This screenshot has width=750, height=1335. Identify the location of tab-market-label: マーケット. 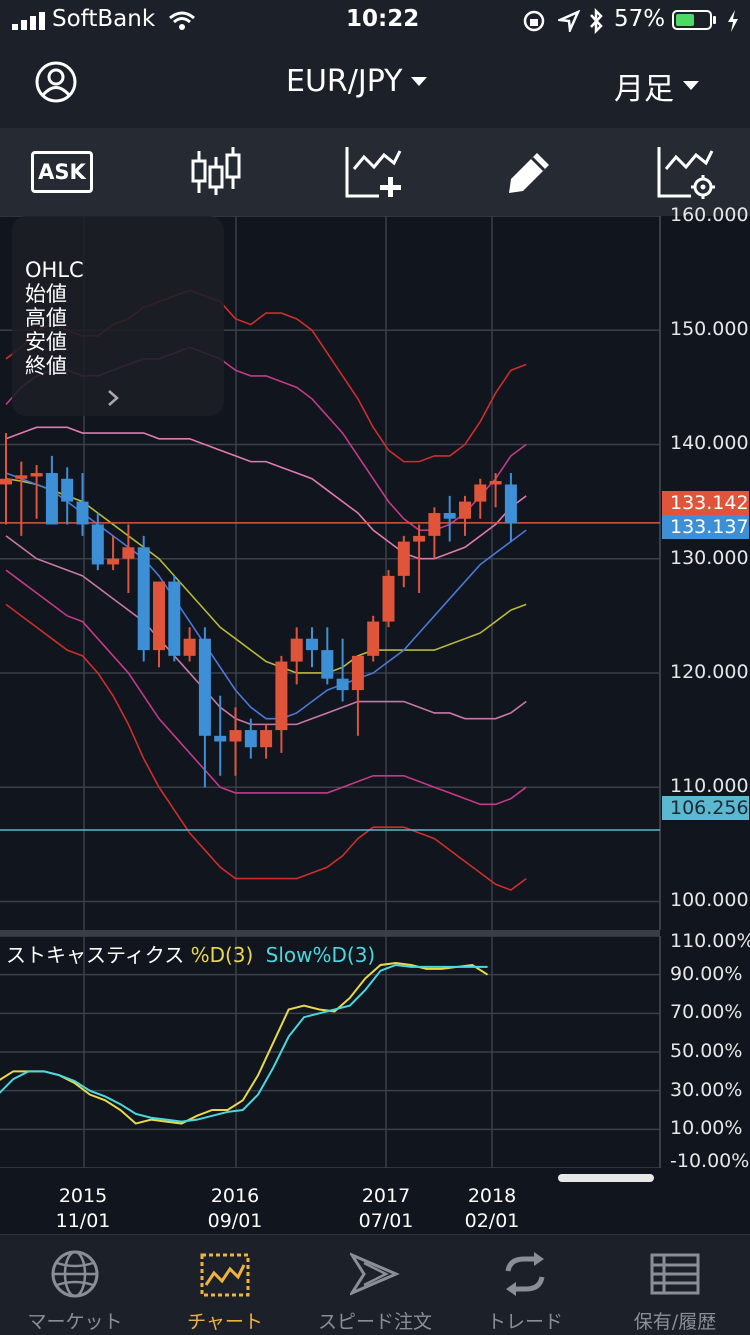
(75, 1322).